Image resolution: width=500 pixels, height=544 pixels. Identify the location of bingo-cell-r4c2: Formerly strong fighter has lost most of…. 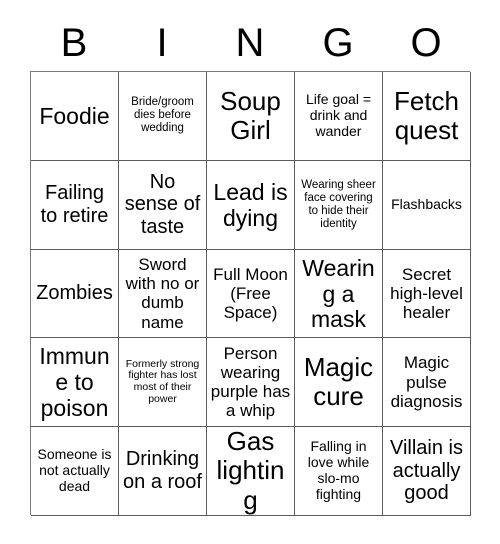
(163, 383).